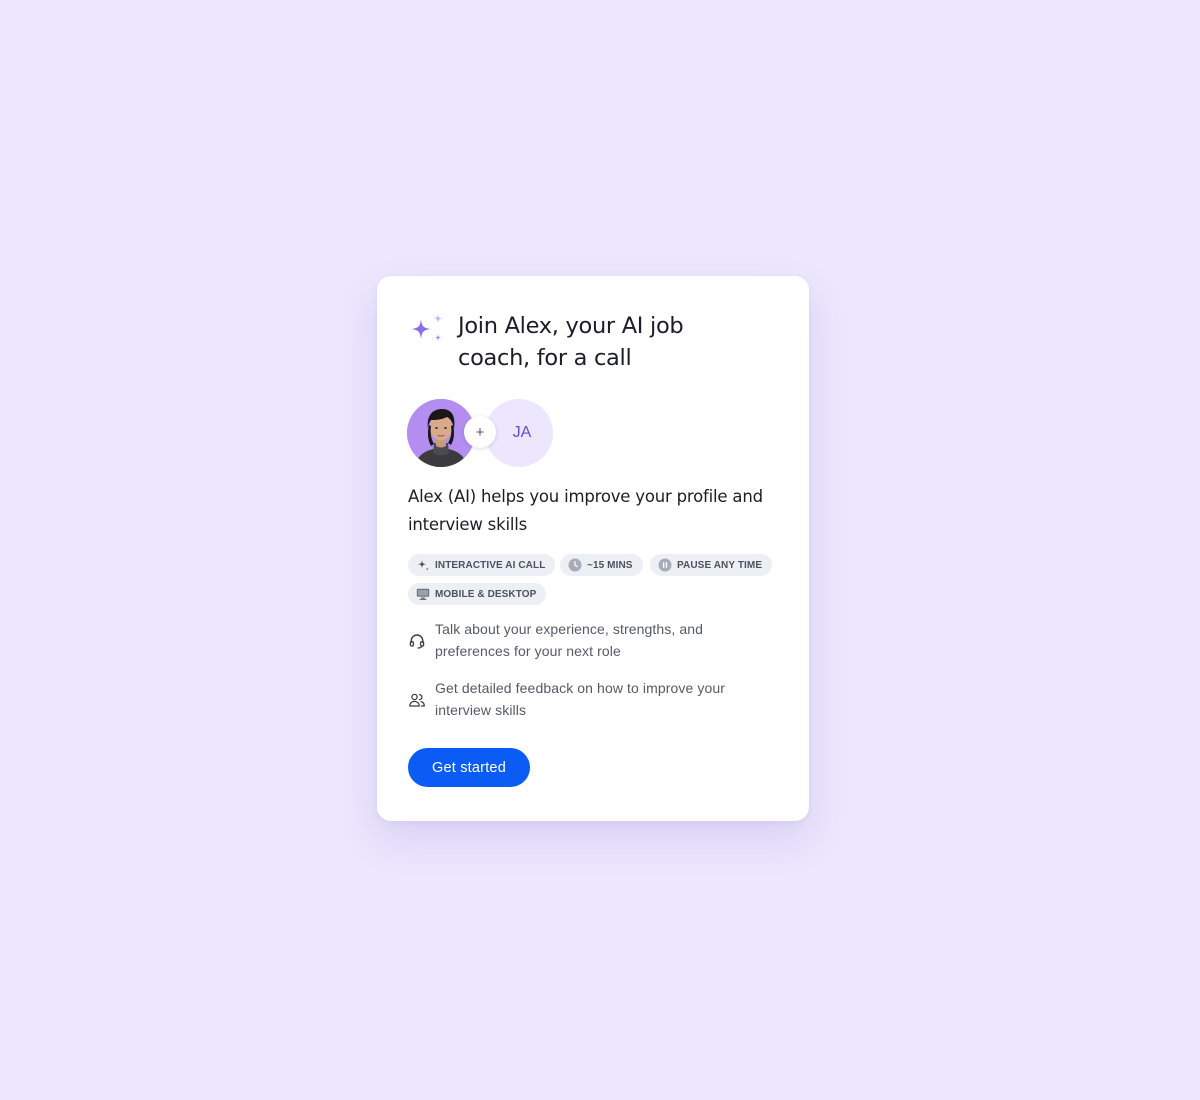 Image resolution: width=1200 pixels, height=1100 pixels. I want to click on tag-mobile-desktop: MOBILE & DESKTOP, so click(477, 594).